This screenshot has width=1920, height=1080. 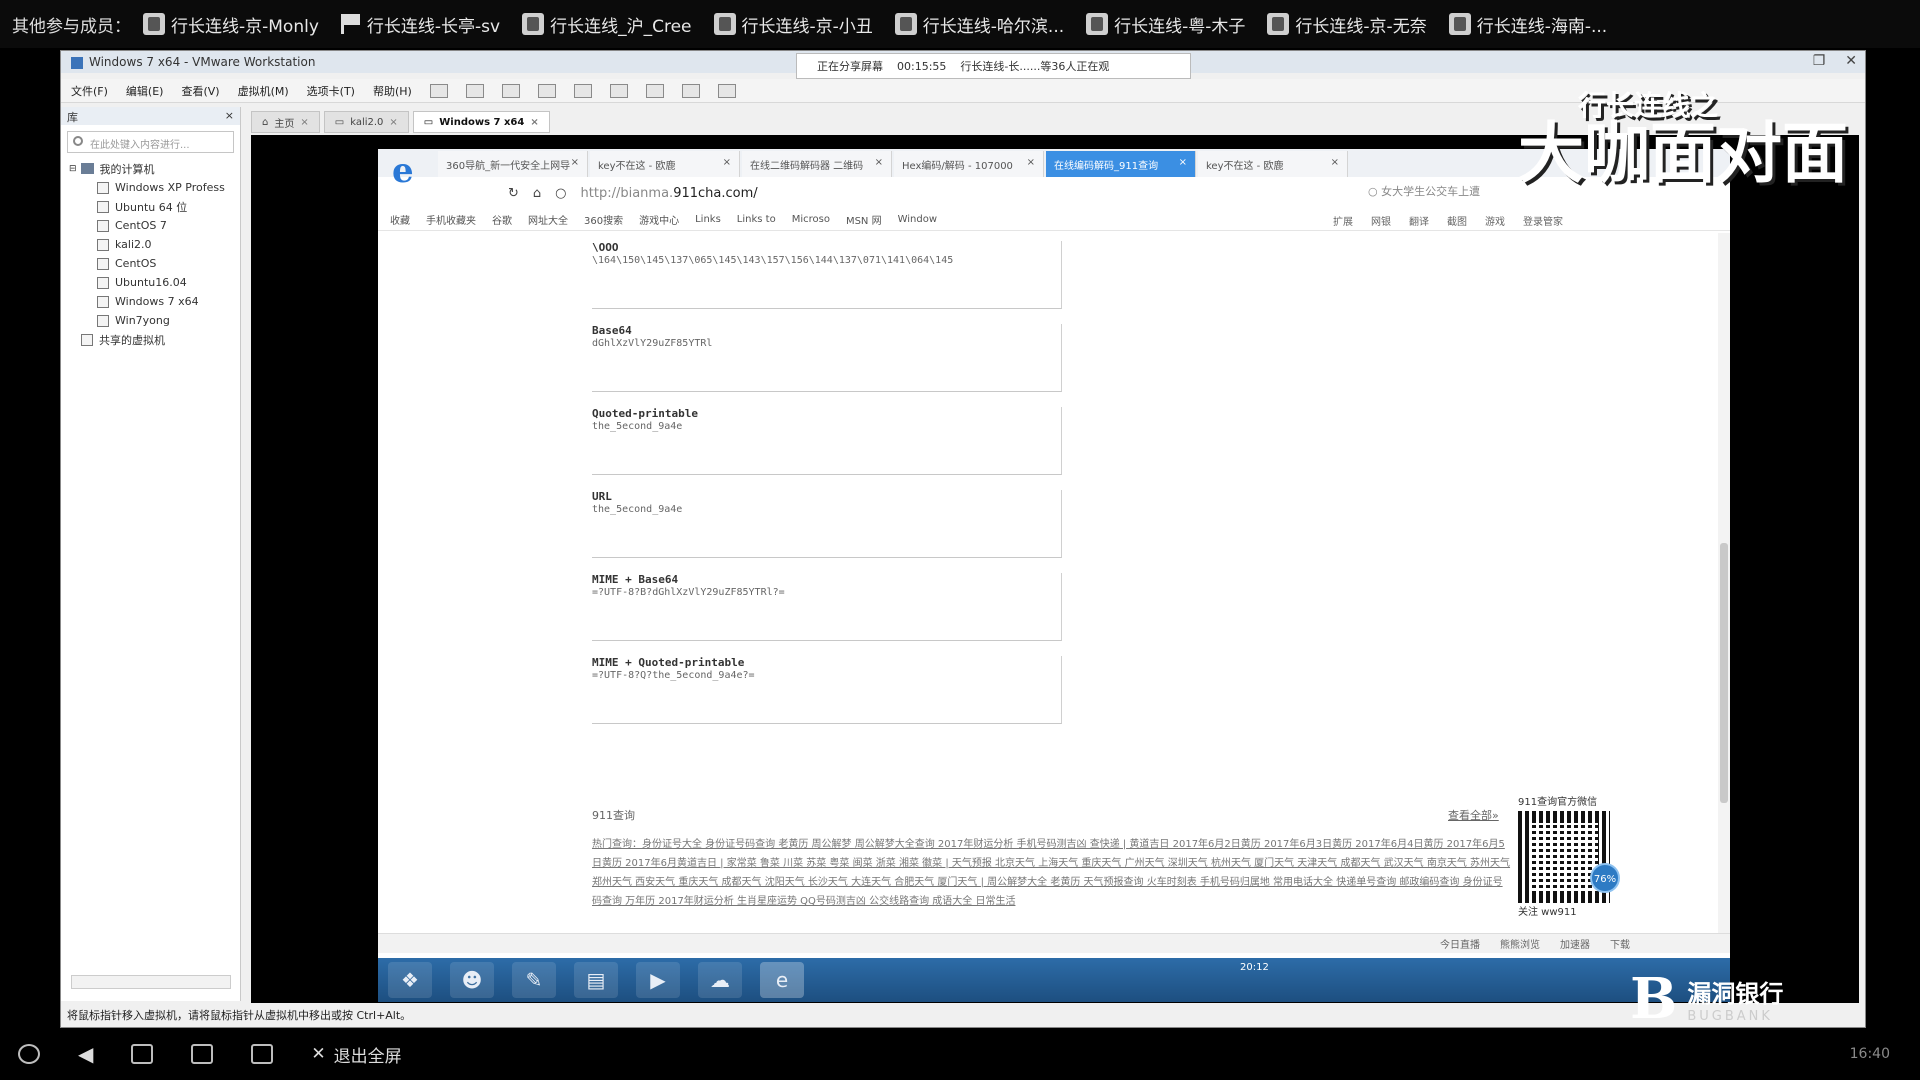 What do you see at coordinates (451, 219) in the screenshot?
I see `fav-item: 手机收藏夹` at bounding box center [451, 219].